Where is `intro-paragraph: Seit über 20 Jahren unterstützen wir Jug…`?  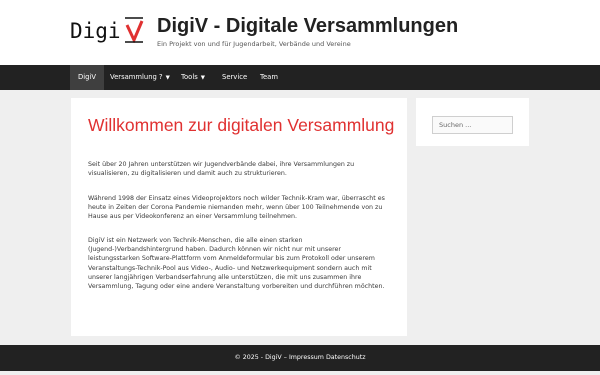
intro-paragraph: Seit über 20 Jahren unterstützen wir Jug… is located at coordinates (221, 169).